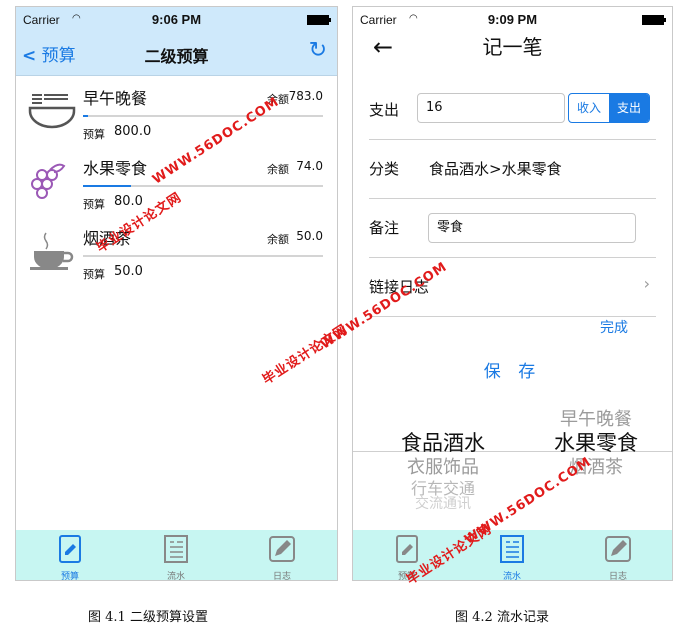 The width and height of the screenshot is (683, 632). I want to click on amount-input: 16, so click(491, 108).